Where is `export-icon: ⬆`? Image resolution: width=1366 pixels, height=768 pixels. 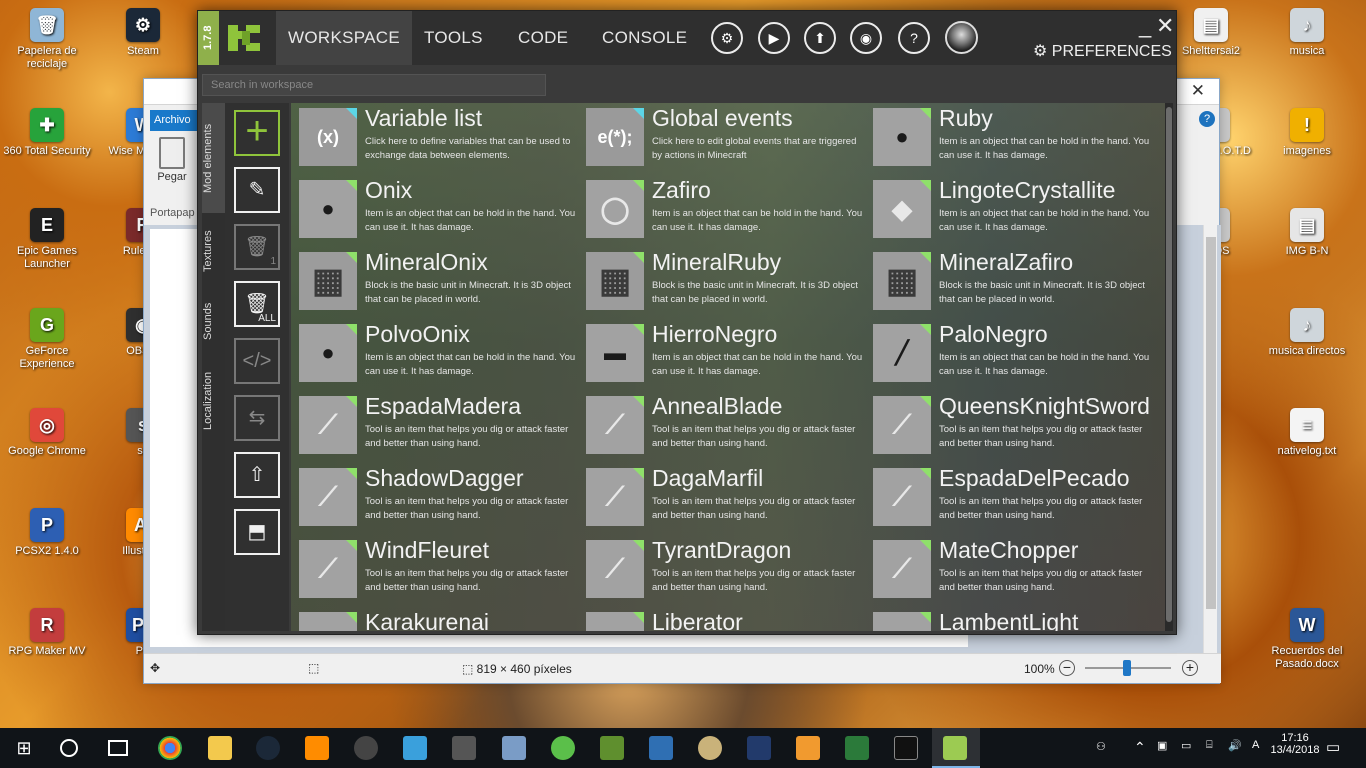
export-icon: ⬆ is located at coordinates (820, 38).